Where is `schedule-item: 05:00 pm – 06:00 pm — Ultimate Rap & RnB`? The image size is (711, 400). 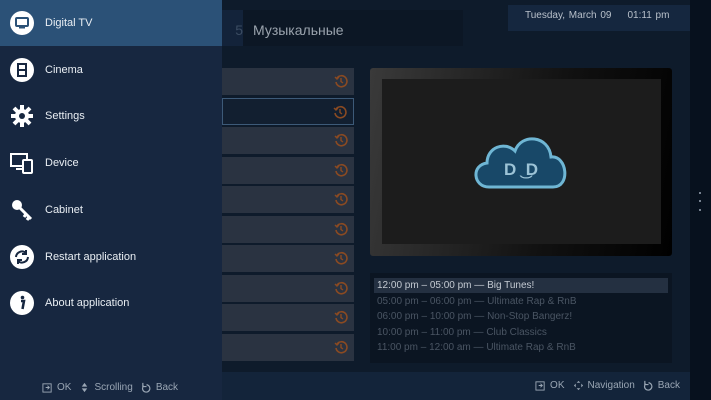 schedule-item: 05:00 pm – 06:00 pm — Ultimate Rap & RnB is located at coordinates (521, 301).